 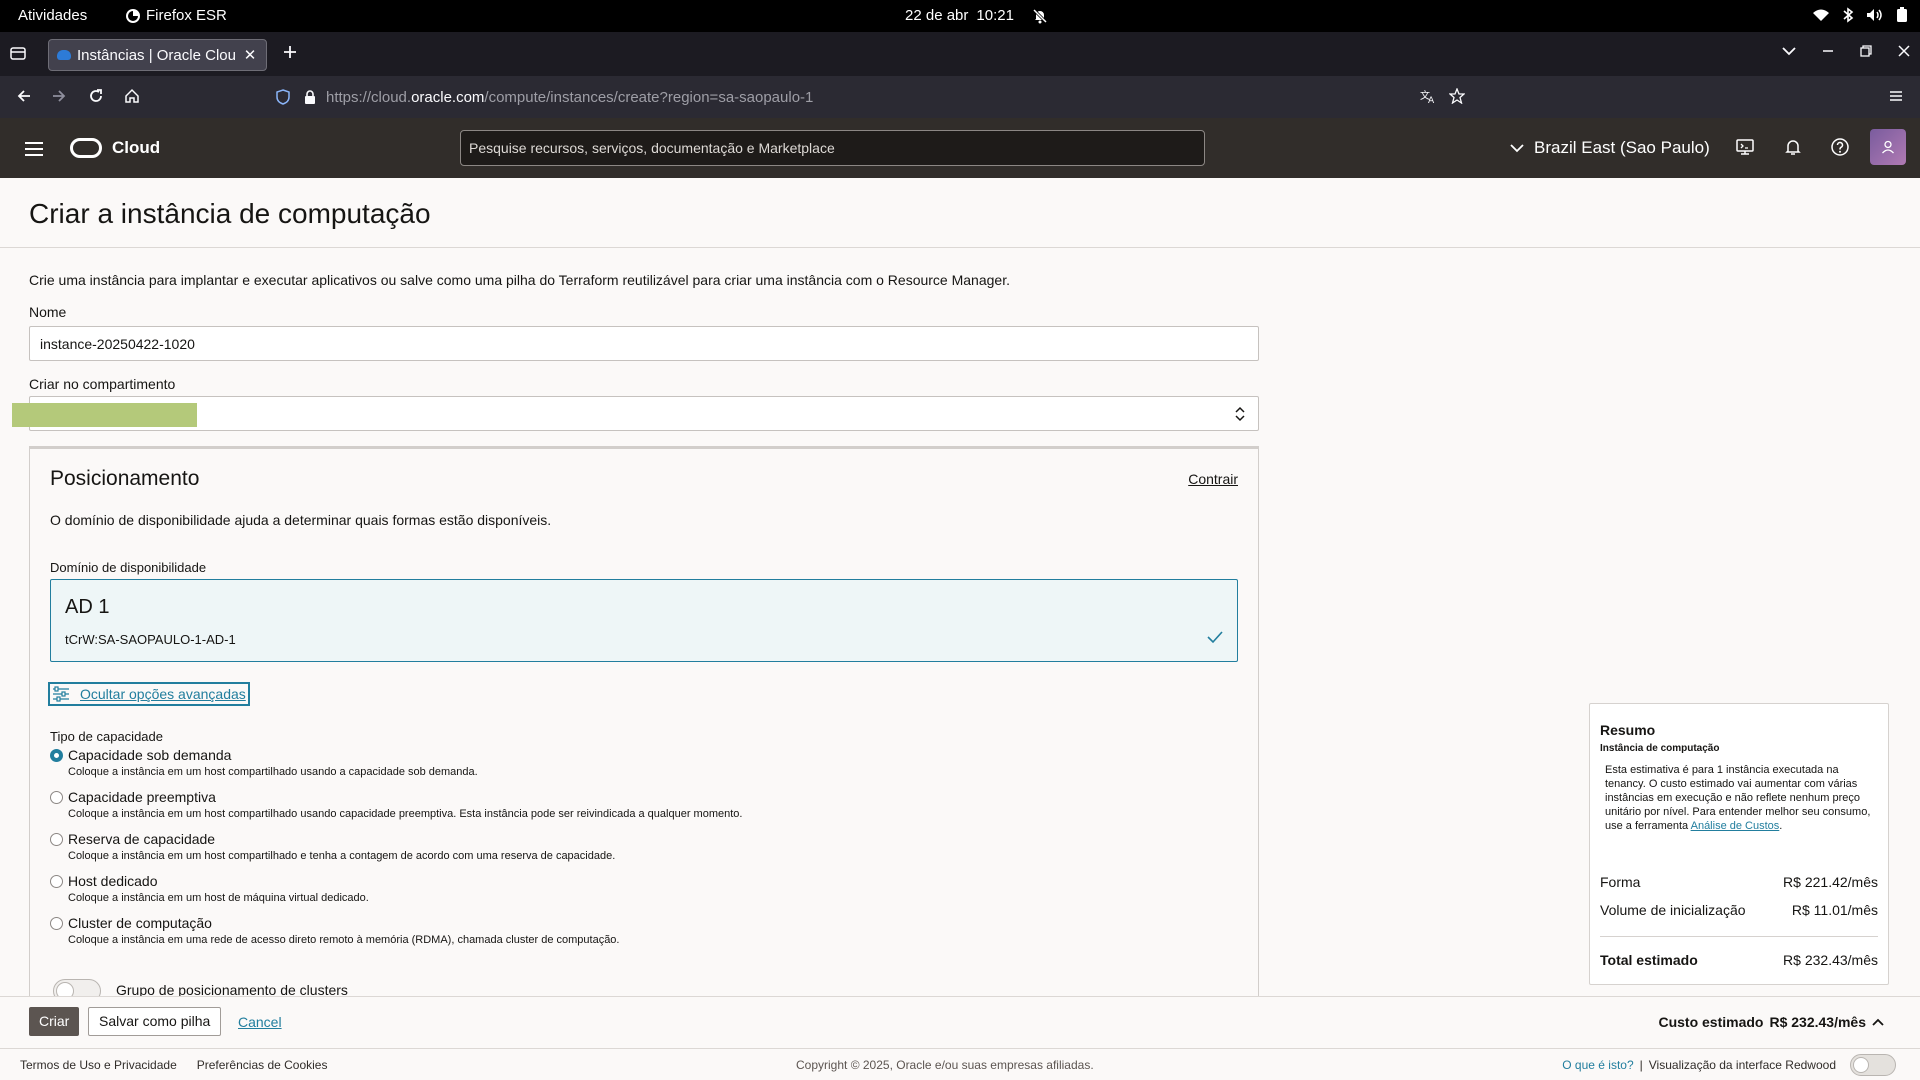 I want to click on radio-title: Capacidade preemptiva, so click(x=142, y=797).